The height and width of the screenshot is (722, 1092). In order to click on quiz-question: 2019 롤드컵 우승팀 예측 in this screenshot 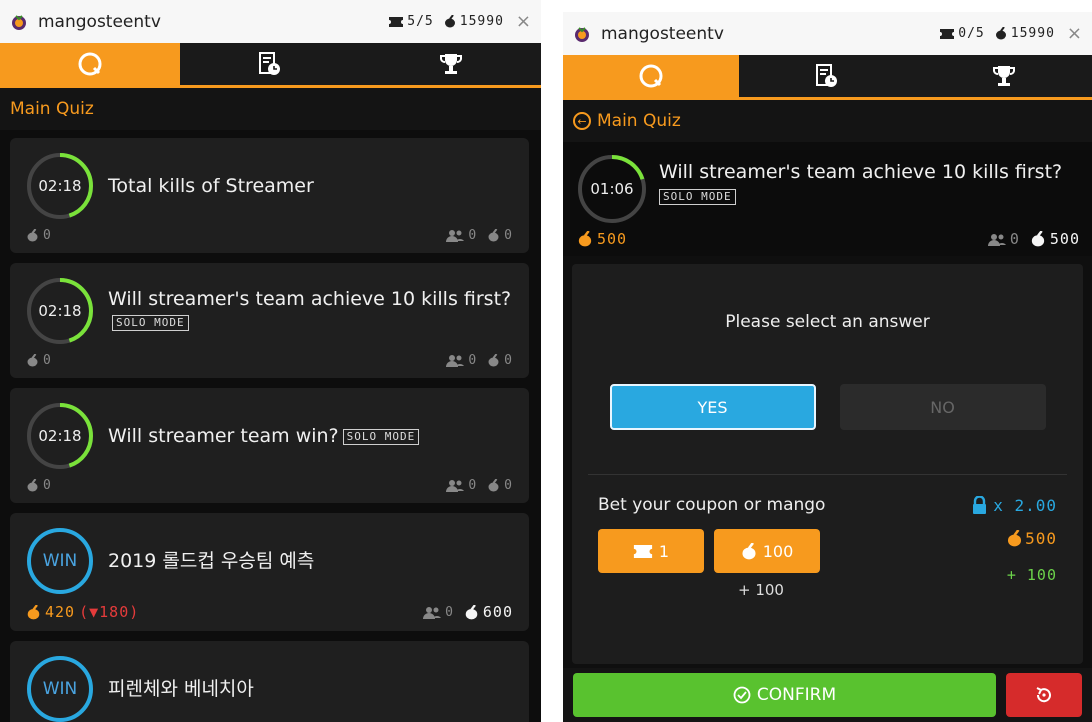, I will do `click(211, 560)`.